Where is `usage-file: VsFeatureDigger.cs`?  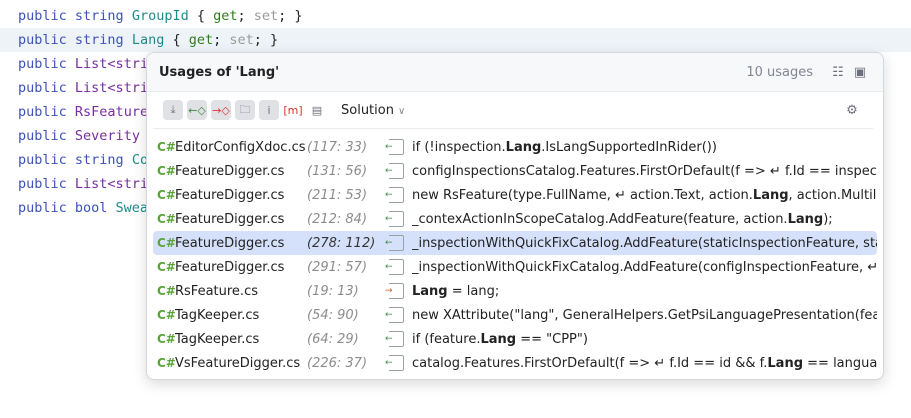 usage-file: VsFeatureDigger.cs is located at coordinates (238, 363).